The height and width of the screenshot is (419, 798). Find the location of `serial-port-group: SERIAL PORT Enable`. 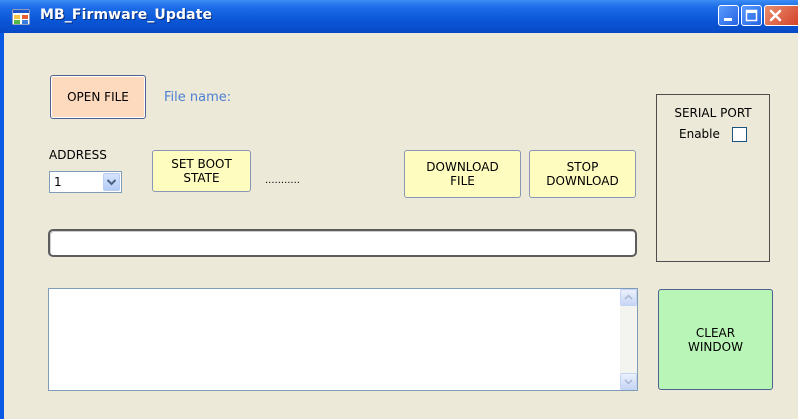

serial-port-group: SERIAL PORT Enable is located at coordinates (713, 178).